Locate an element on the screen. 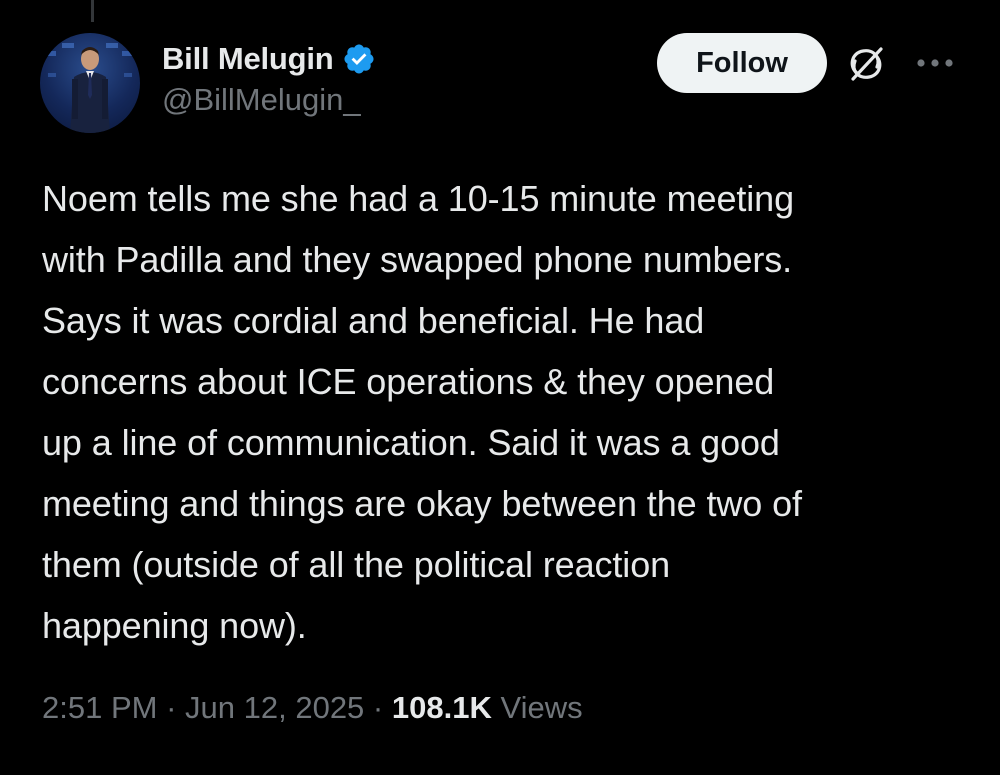 The width and height of the screenshot is (1000, 775). author-display-name: Bill Melugin is located at coordinates (248, 59).